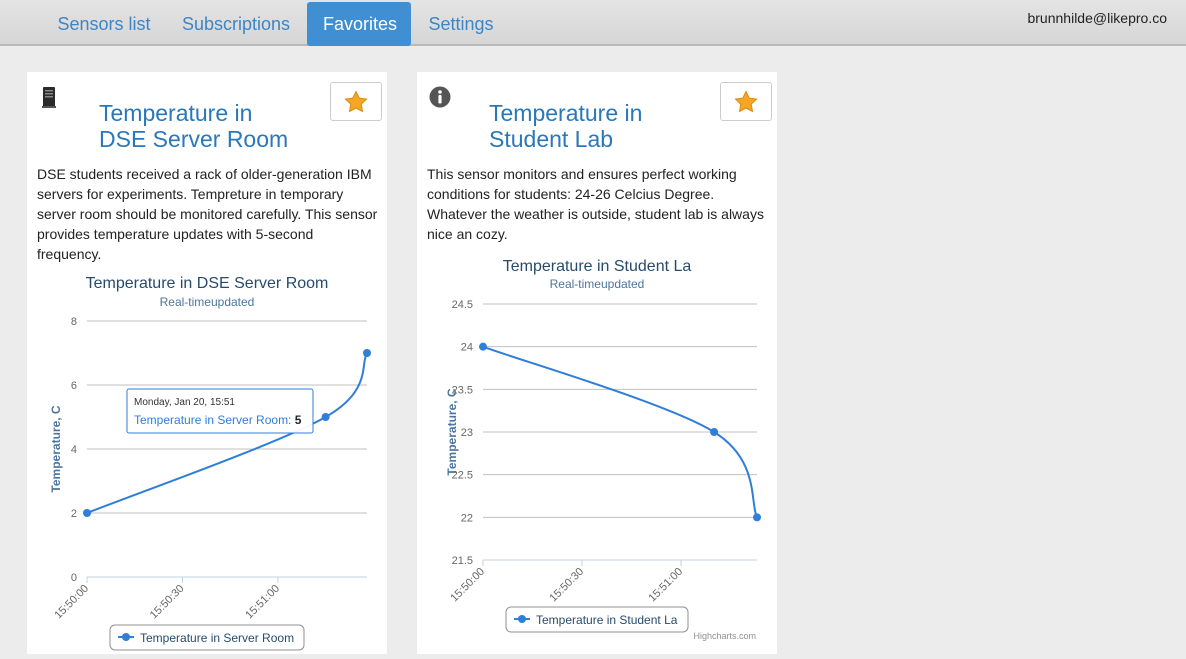 Image resolution: width=1186 pixels, height=659 pixels. I want to click on y-tick-label: 4, so click(74, 450).